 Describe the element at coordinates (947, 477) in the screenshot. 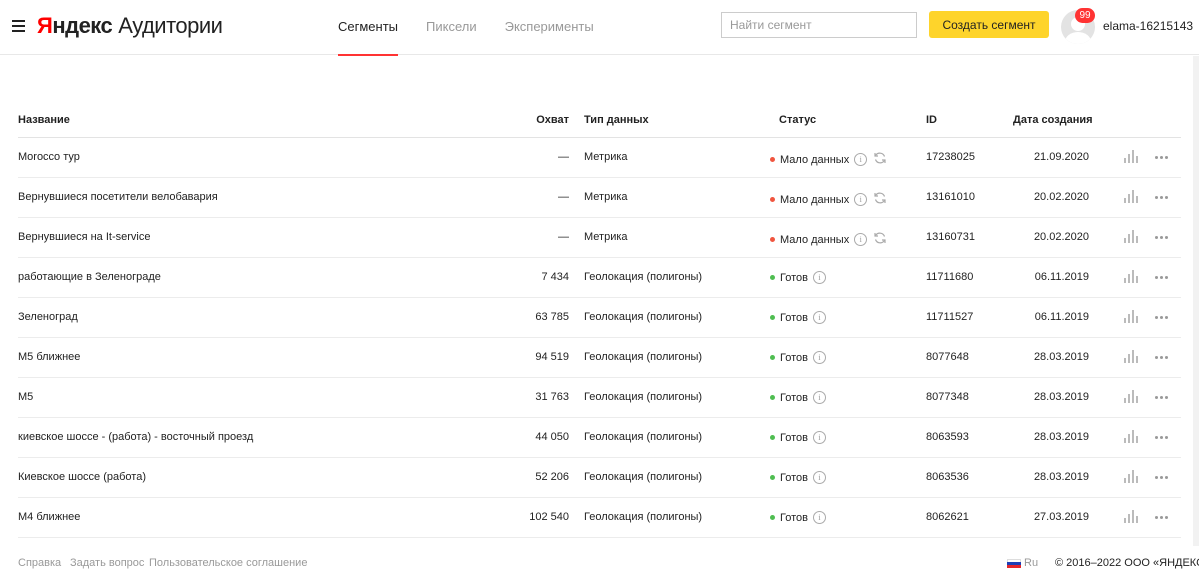

I see `segment-id: 8063536` at that location.